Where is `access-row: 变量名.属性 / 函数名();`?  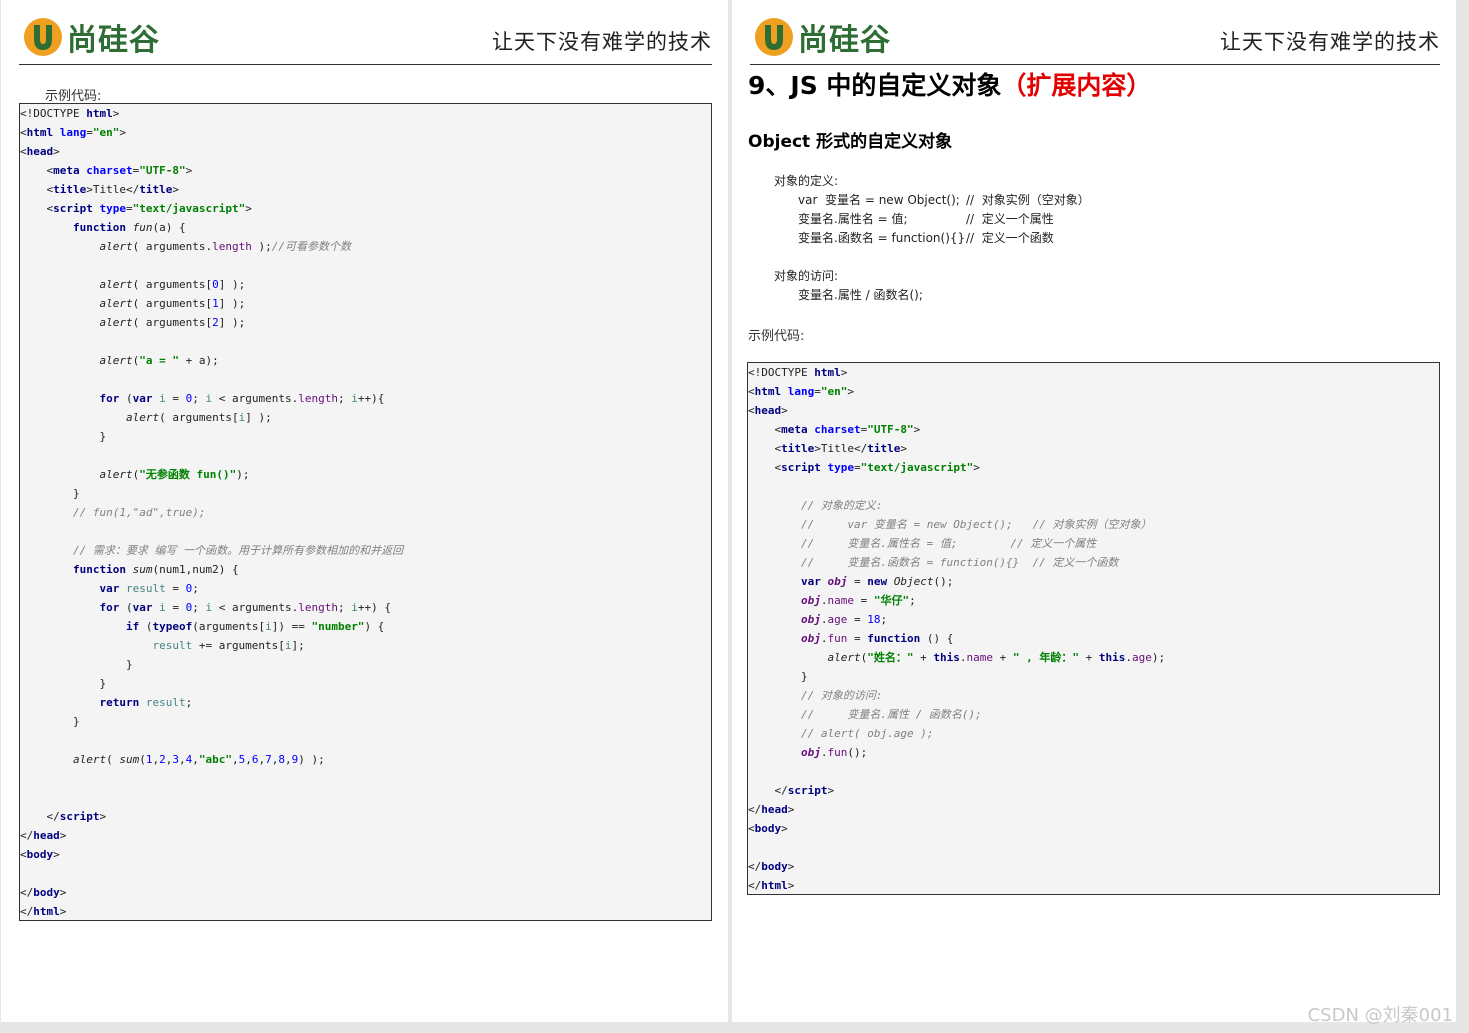
access-row: 变量名.属性 / 函数名(); is located at coordinates (848, 295).